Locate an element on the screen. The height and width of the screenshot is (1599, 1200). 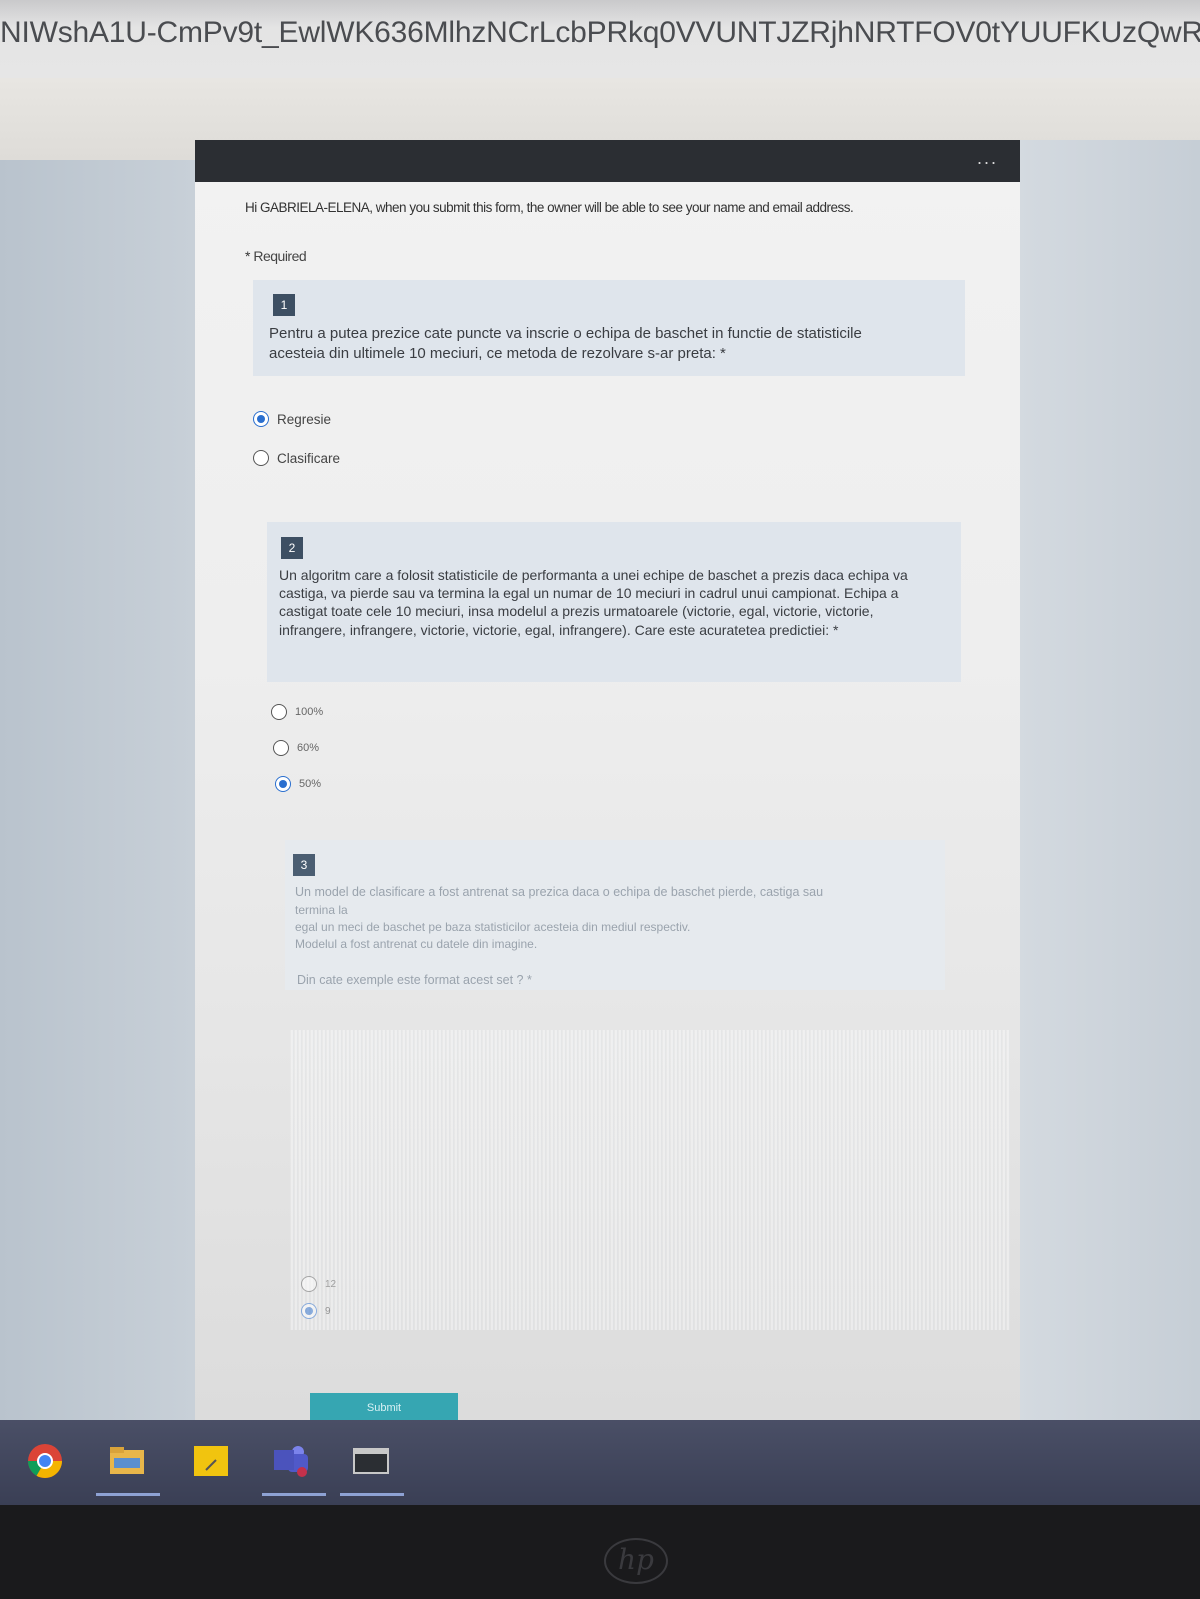
chrome-icon is located at coordinates (45, 1461).